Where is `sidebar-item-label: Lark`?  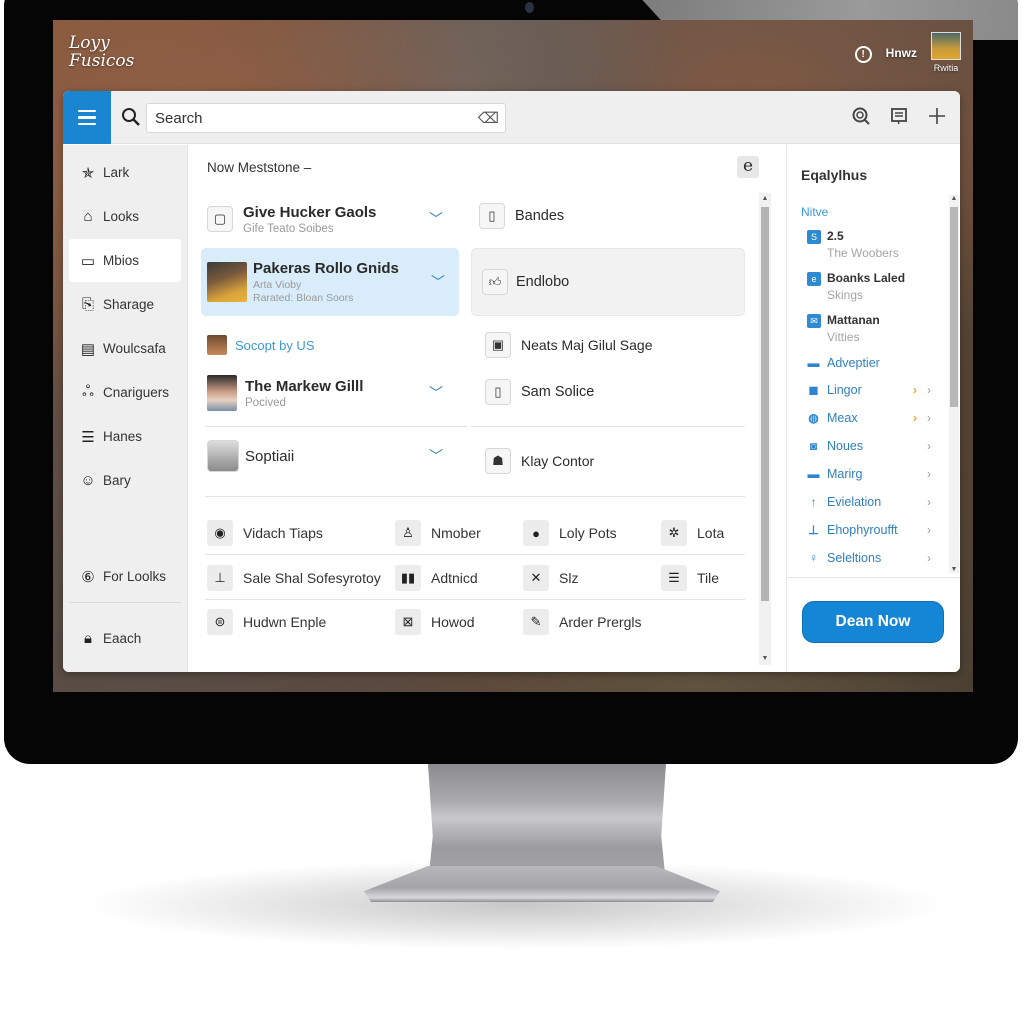 sidebar-item-label: Lark is located at coordinates (116, 172).